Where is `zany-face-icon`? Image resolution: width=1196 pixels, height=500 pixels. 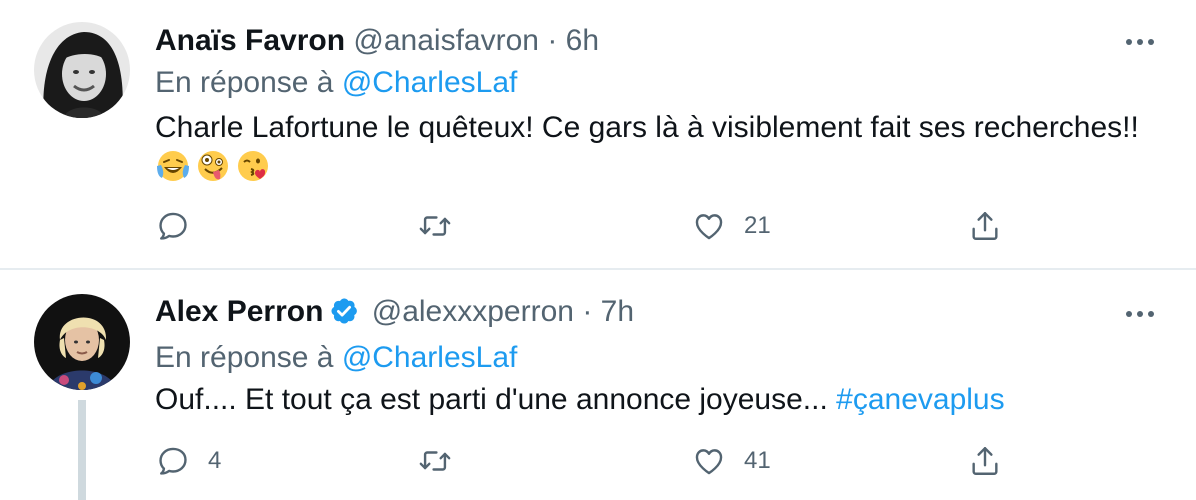
zany-face-icon is located at coordinates (213, 166).